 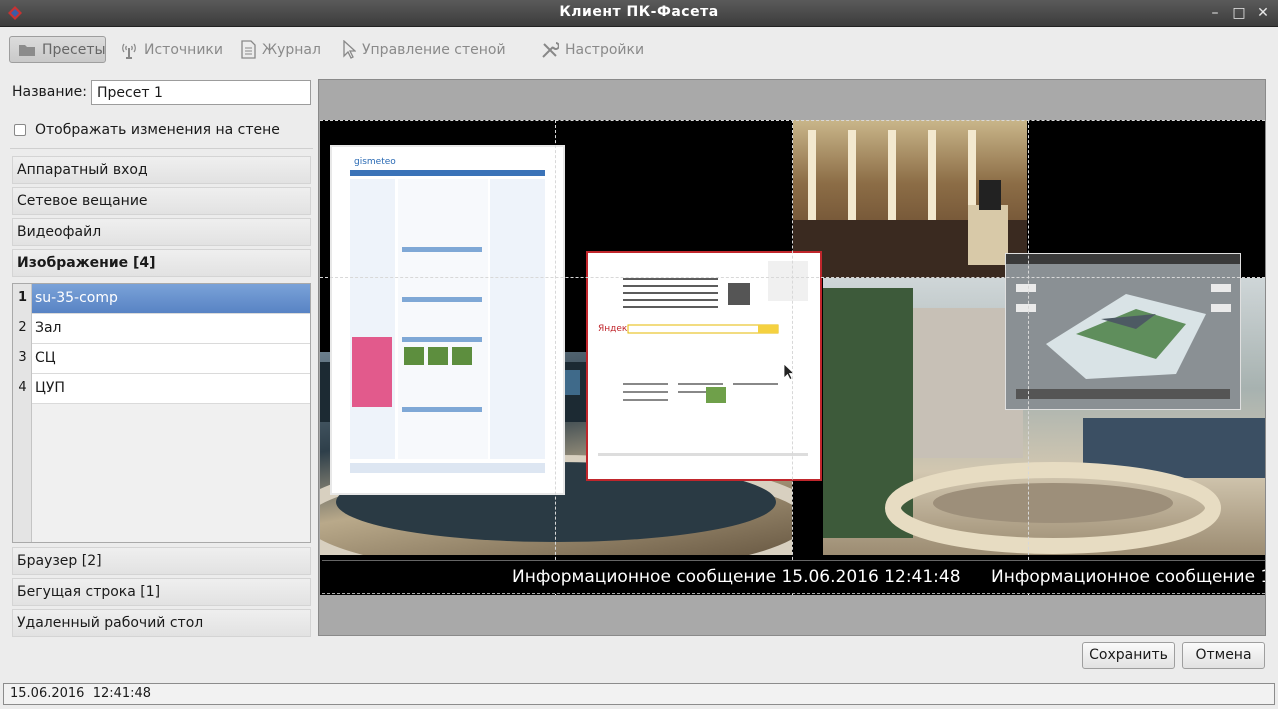 What do you see at coordinates (22, 297) in the screenshot?
I see `row-number: 1` at bounding box center [22, 297].